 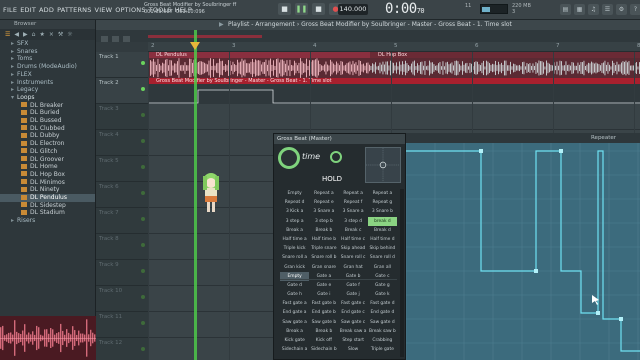 What do you see at coordinates (47, 129) in the screenshot?
I see `browser-item: DL Clubbed` at bounding box center [47, 129].